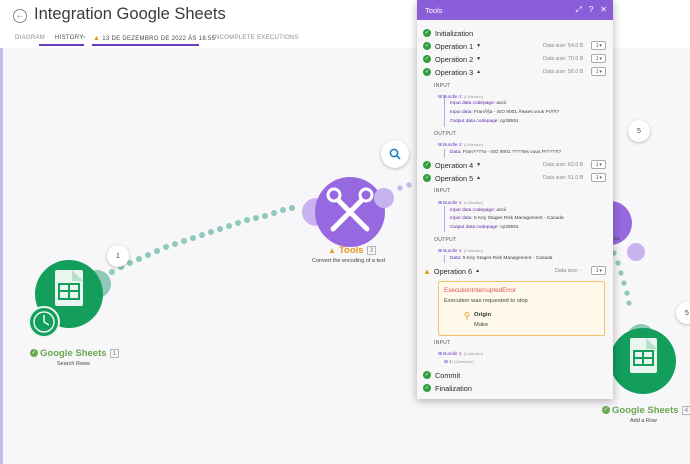  What do you see at coordinates (478, 210) in the screenshot?
I see `op5-input-line: Input data codepage: ascii` at bounding box center [478, 210].